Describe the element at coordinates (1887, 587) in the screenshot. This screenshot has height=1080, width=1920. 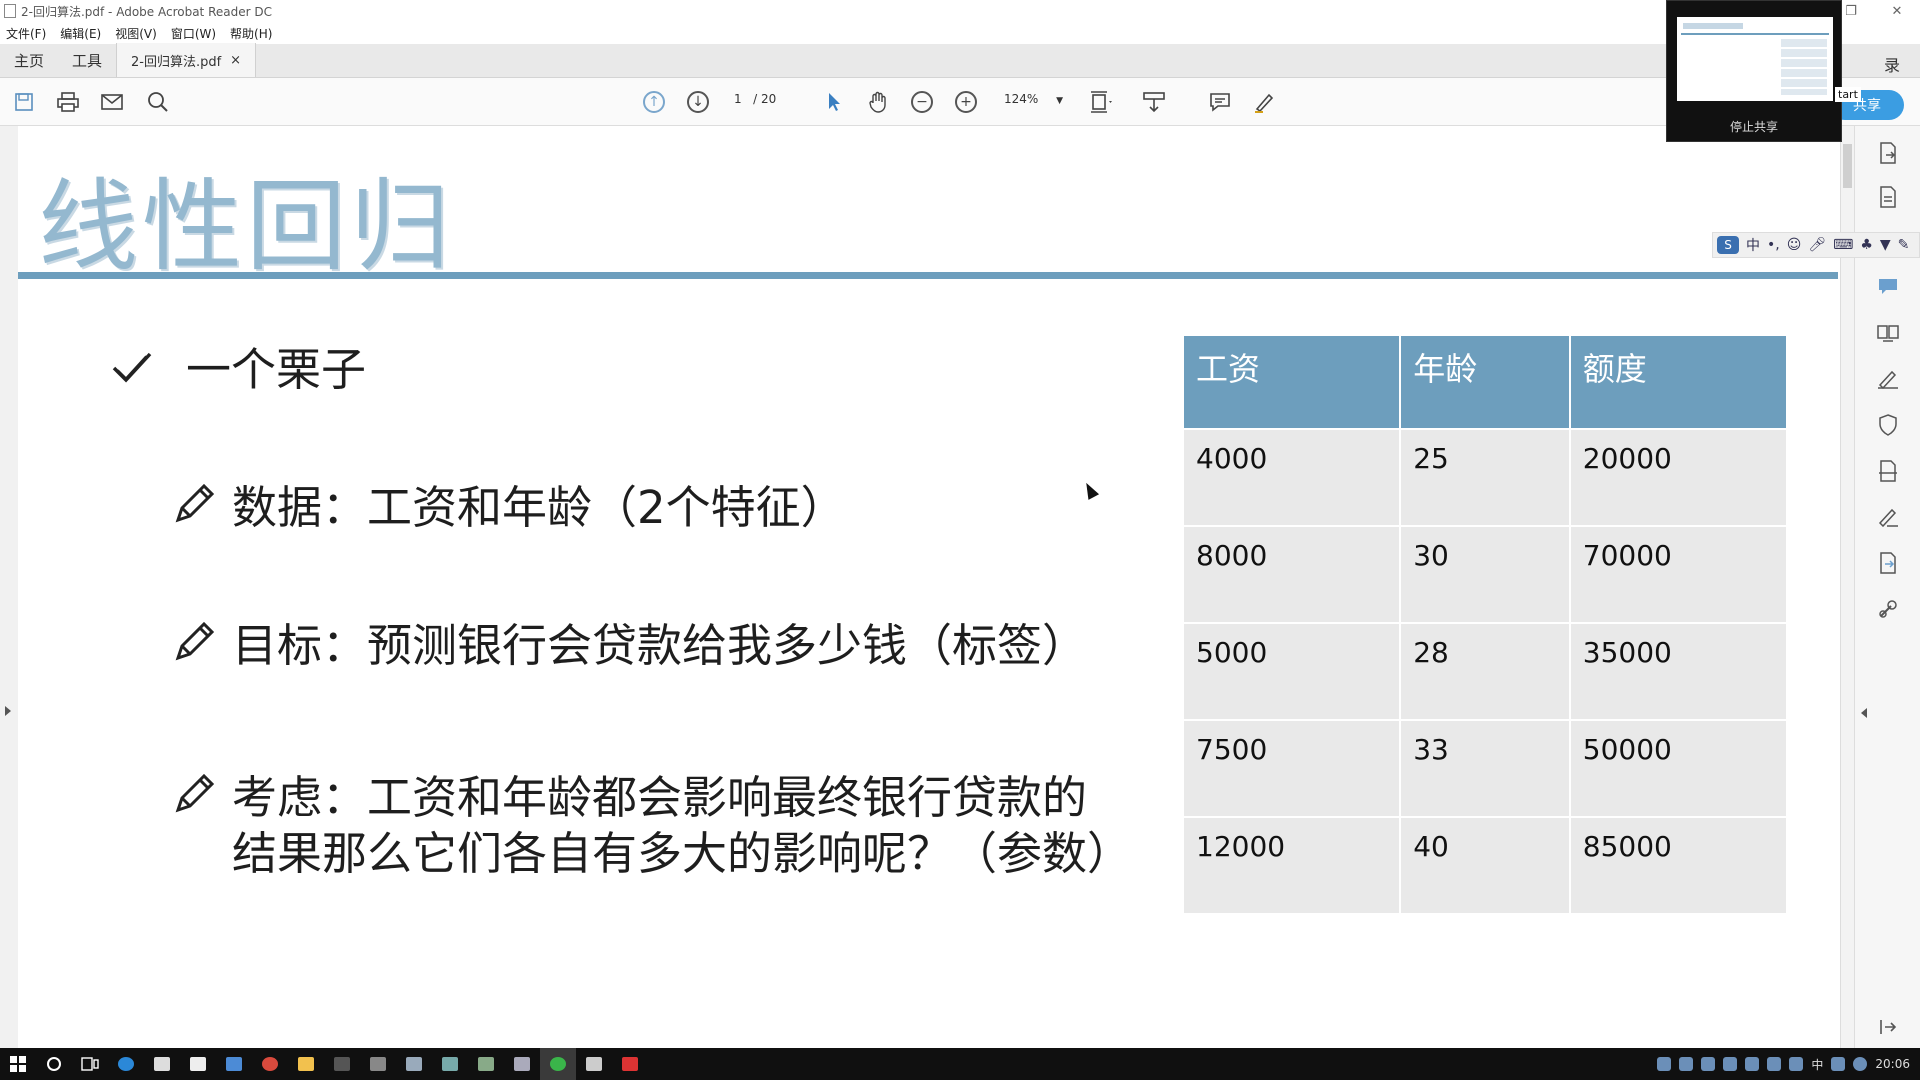
I see `right-tools-panel` at that location.